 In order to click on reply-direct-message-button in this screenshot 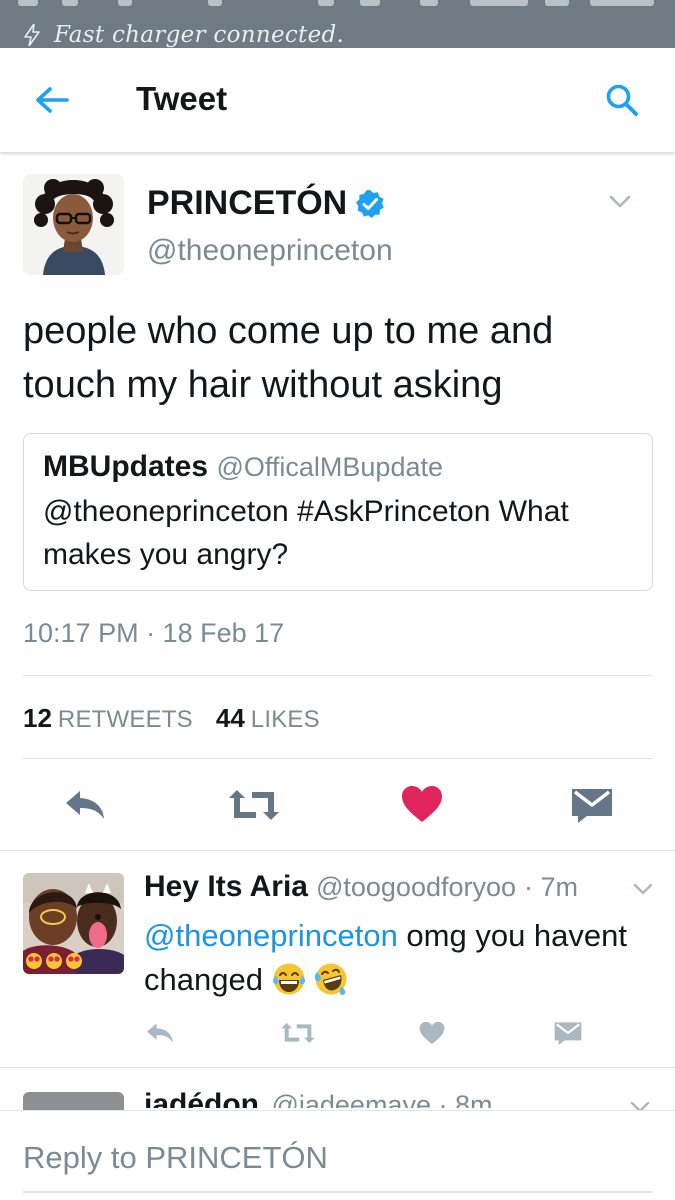, I will do `click(568, 1033)`.